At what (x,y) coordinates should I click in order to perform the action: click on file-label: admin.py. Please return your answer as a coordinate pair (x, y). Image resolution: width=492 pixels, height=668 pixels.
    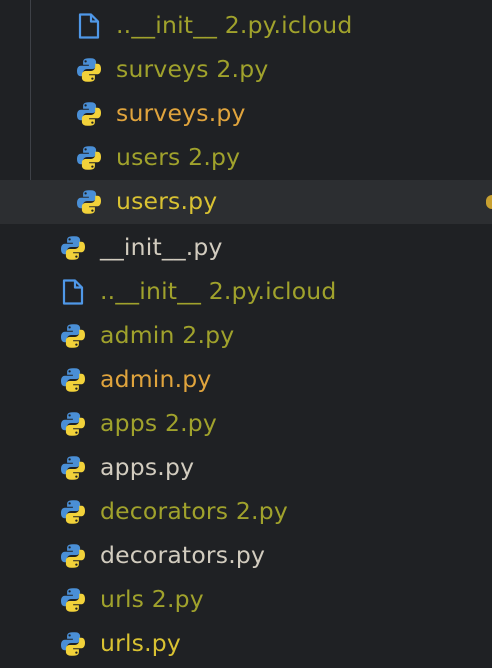
    Looking at the image, I should click on (156, 379).